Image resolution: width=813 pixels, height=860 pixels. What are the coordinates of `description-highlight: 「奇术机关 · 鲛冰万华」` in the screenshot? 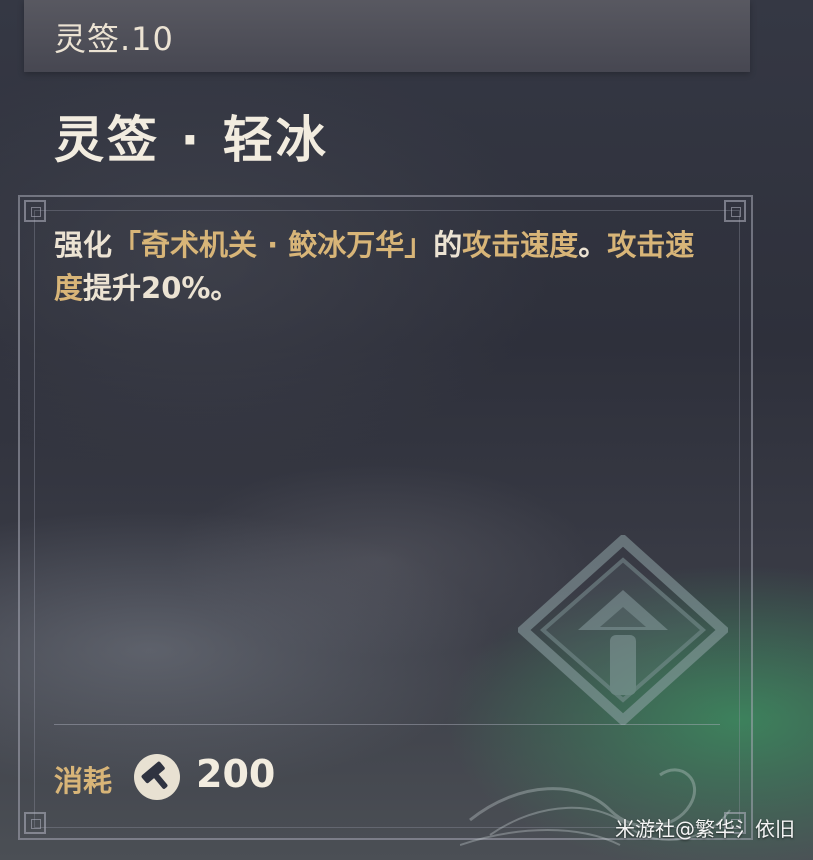 It's located at (273, 245).